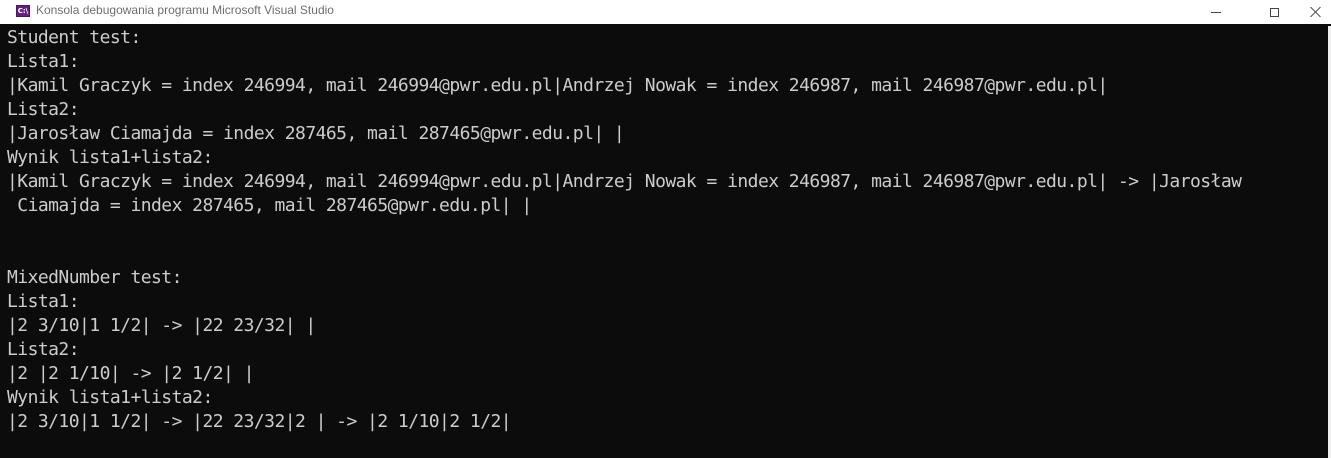 This screenshot has height=458, width=1331. Describe the element at coordinates (130, 373) in the screenshot. I see `console-line: |2 |2 1/10| -> |2 1/2| |` at that location.